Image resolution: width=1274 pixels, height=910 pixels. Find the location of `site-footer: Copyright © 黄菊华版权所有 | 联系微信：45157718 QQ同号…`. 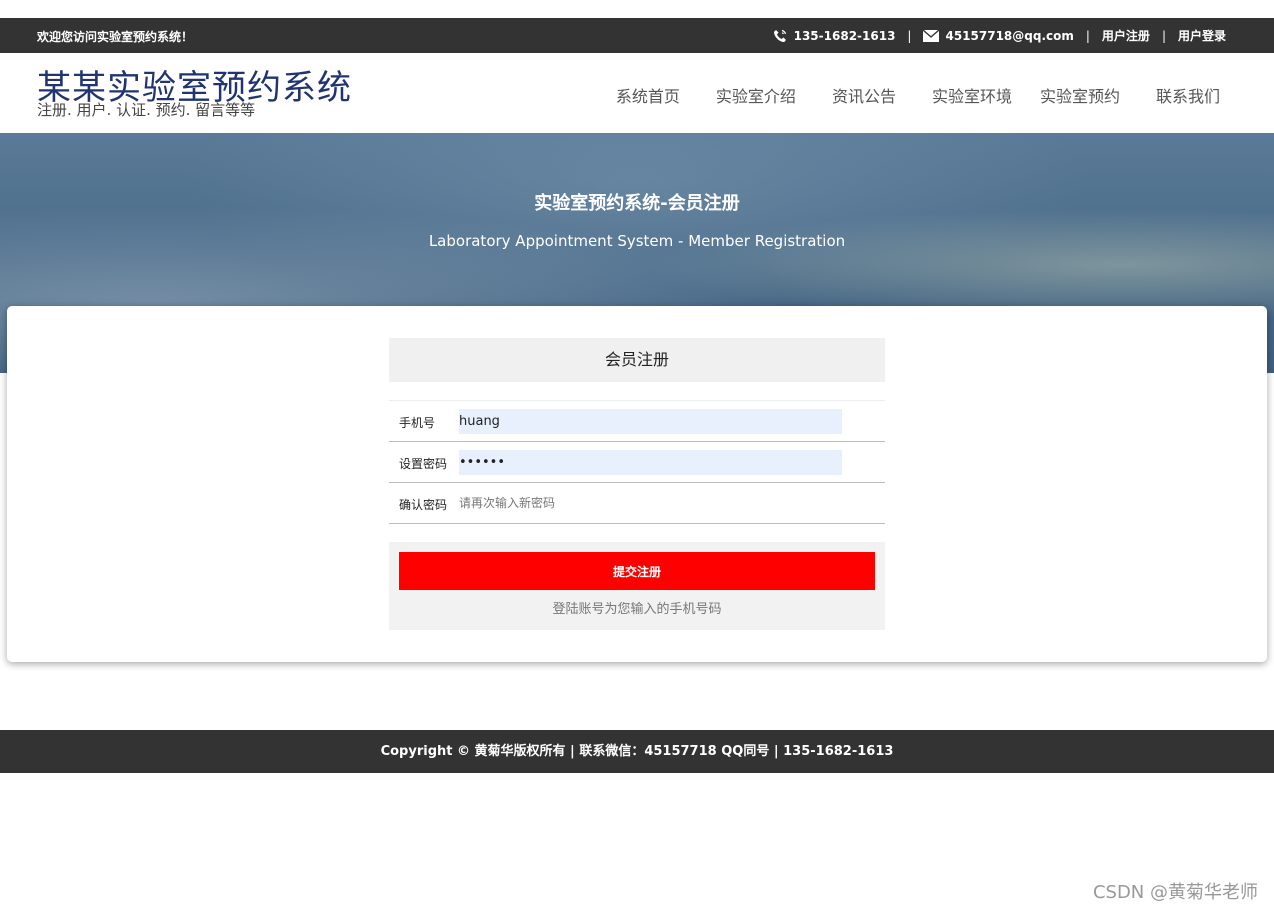

site-footer: Copyright © 黄菊华版权所有 | 联系微信：45157718 QQ同号… is located at coordinates (637, 751).